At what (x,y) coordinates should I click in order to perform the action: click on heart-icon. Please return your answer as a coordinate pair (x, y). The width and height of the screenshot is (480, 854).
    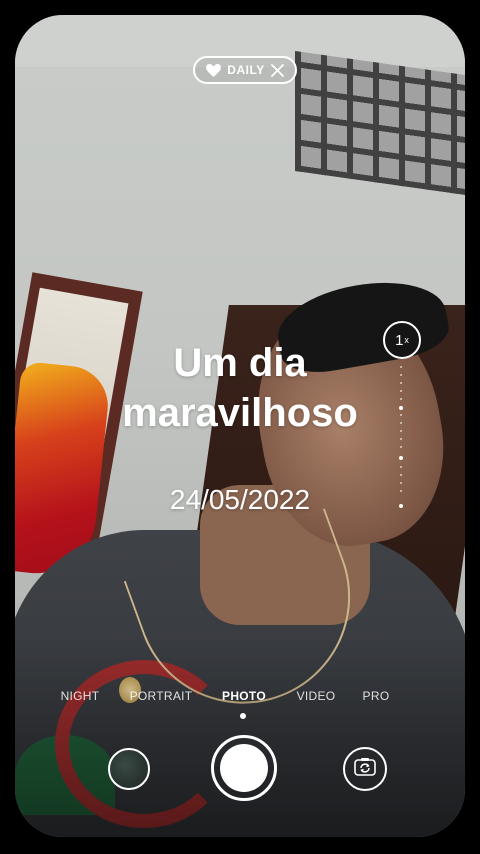
    Looking at the image, I should click on (214, 70).